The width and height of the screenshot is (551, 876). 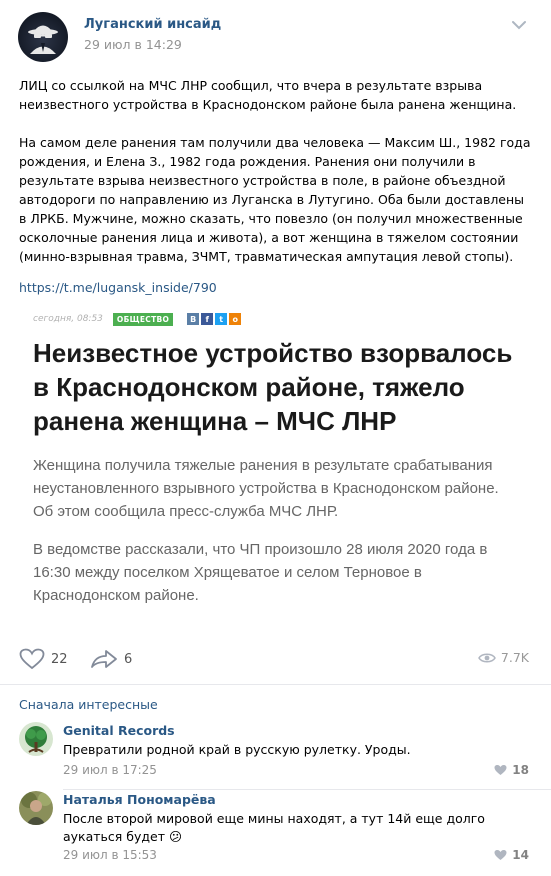 I want to click on comment-date: 29 июл в 15:53, so click(x=110, y=855).